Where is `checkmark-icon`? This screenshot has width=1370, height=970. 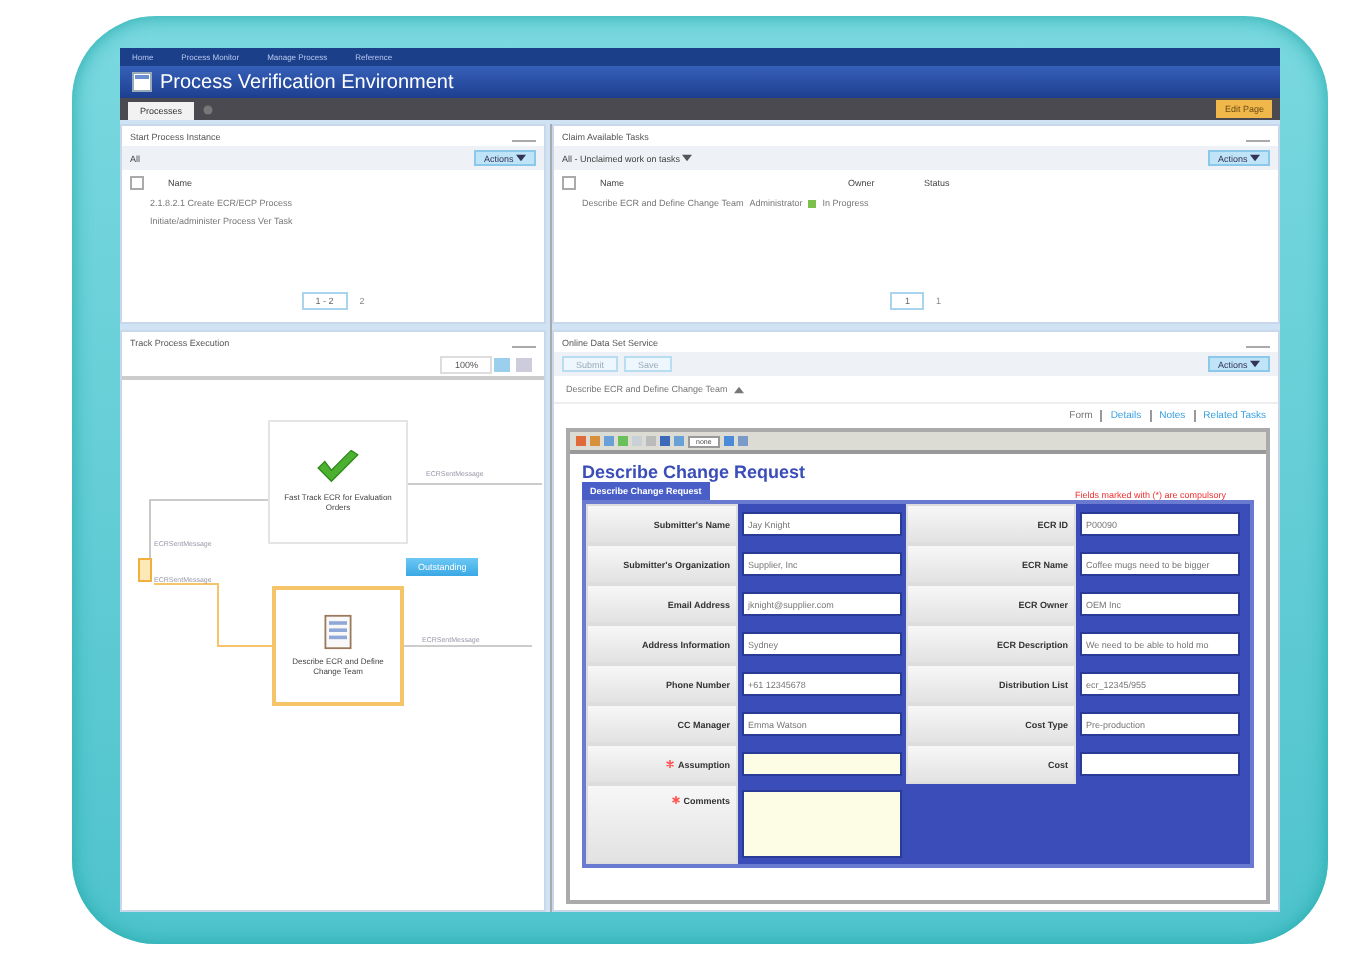 checkmark-icon is located at coordinates (338, 468).